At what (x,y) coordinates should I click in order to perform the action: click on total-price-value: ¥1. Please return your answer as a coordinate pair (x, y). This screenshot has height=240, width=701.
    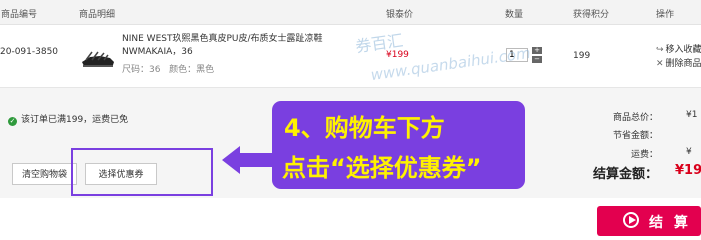
    Looking at the image, I should click on (692, 115).